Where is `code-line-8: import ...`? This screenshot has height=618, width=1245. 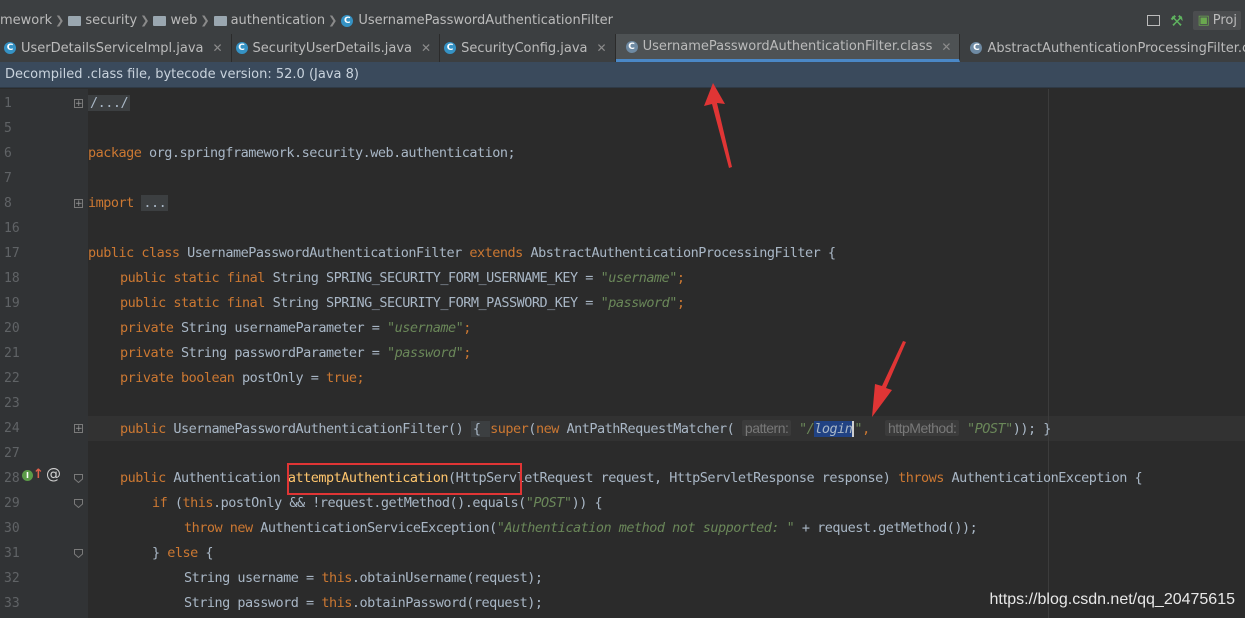 code-line-8: import ... is located at coordinates (128, 203).